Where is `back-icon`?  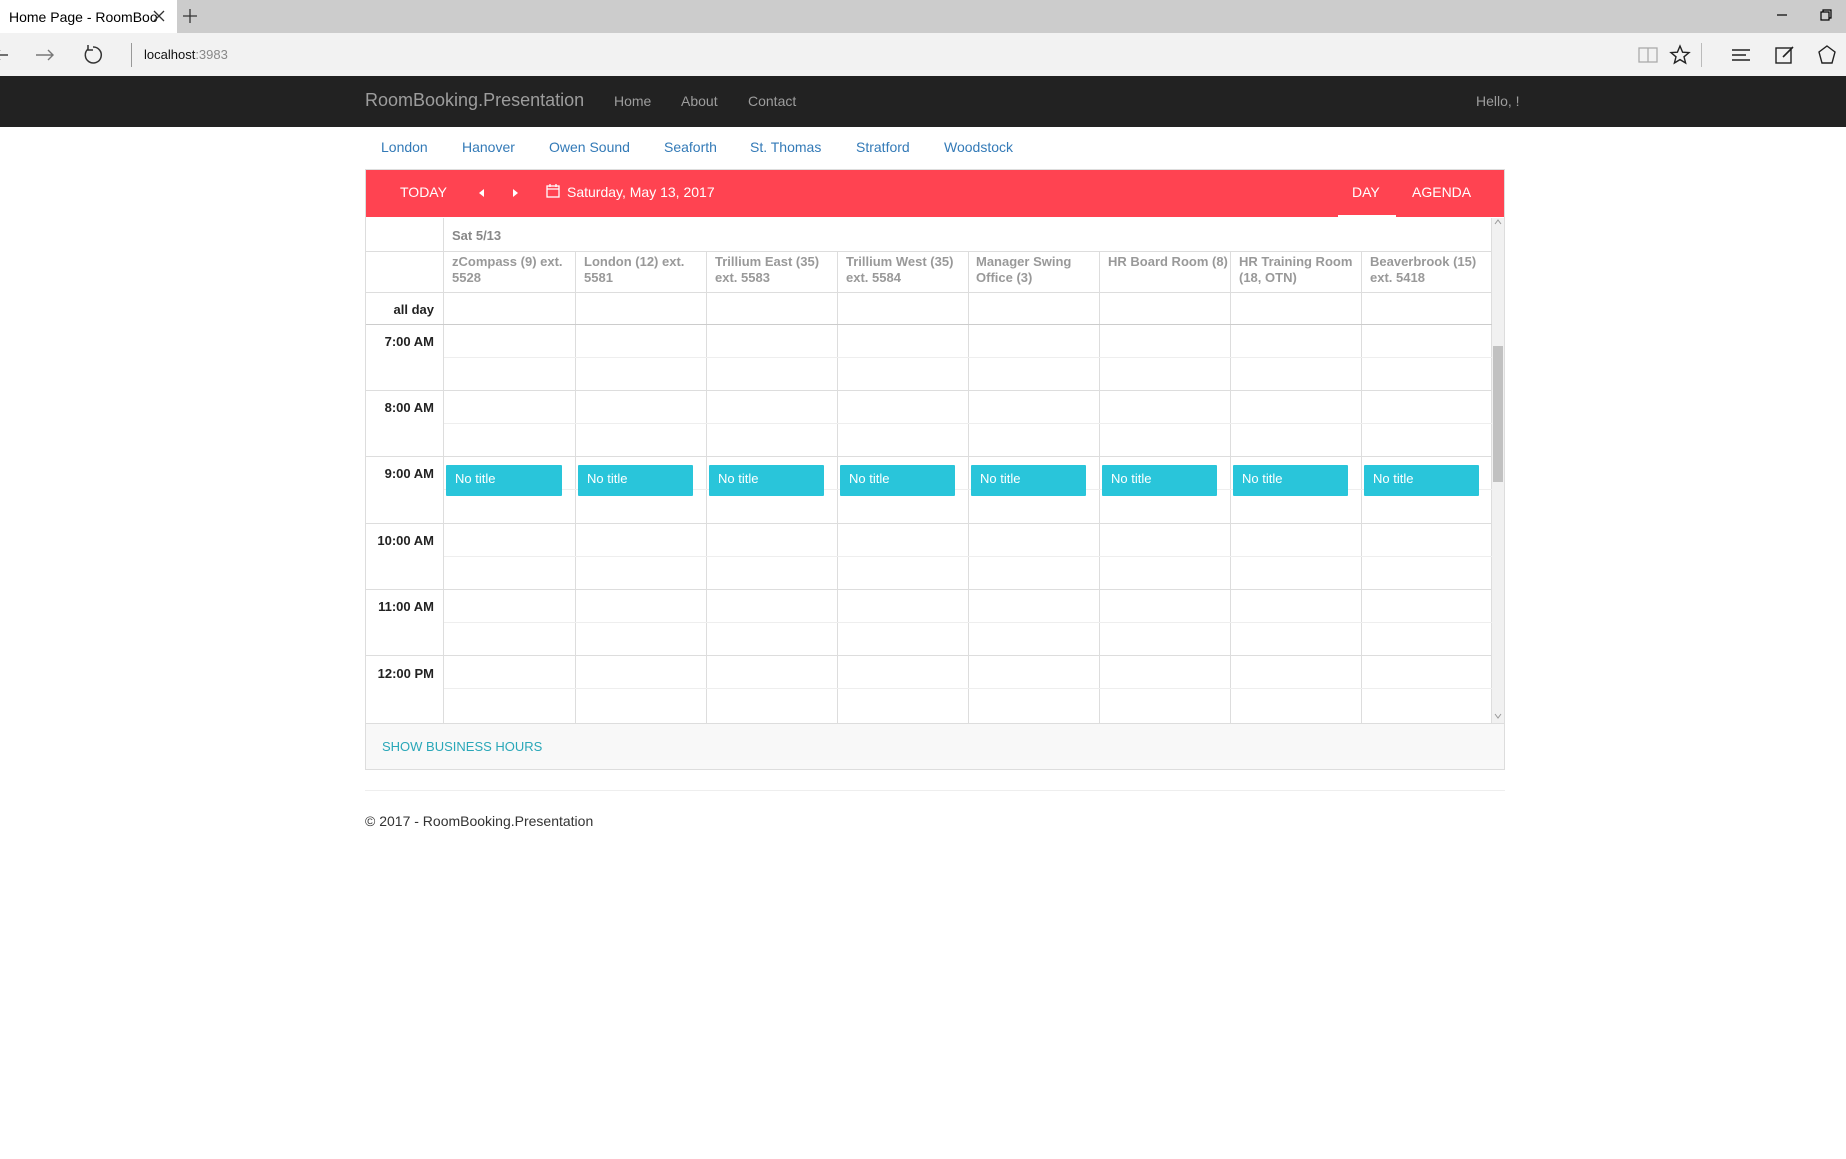
back-icon is located at coordinates (9, 55).